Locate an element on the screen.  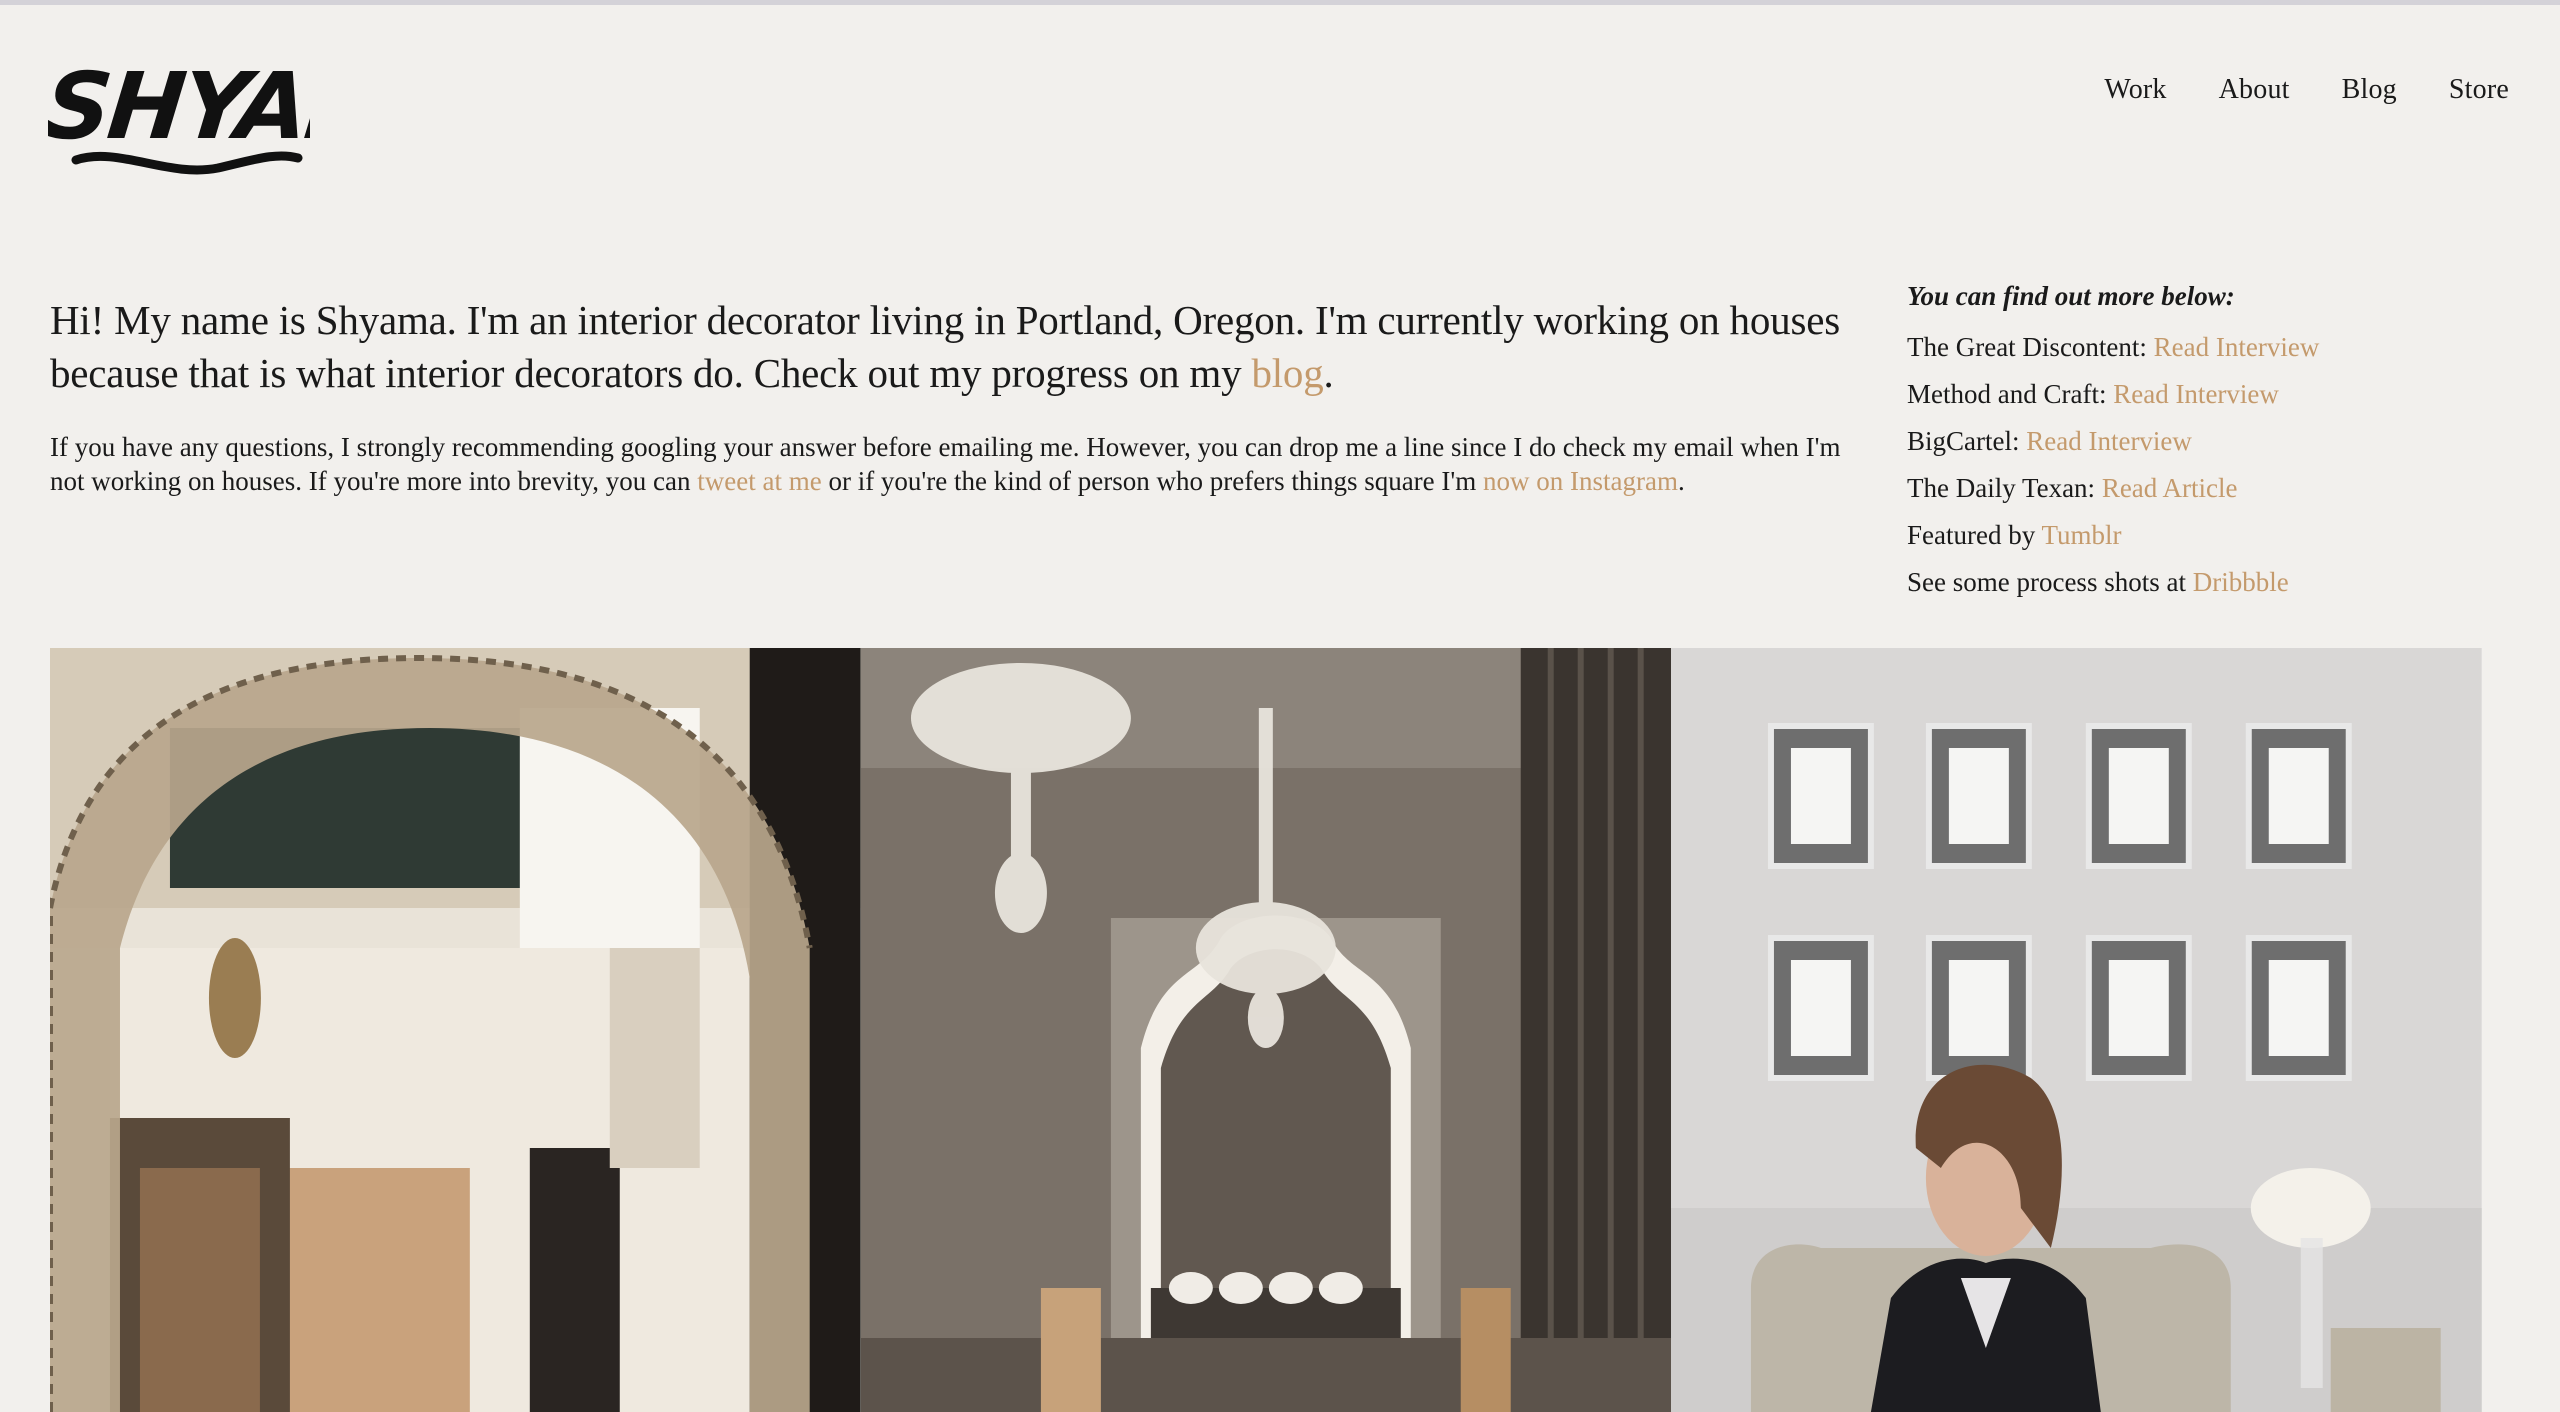
sidebar-row-bigcartel: BigCartel: Read Interview is located at coordinates (2187, 441).